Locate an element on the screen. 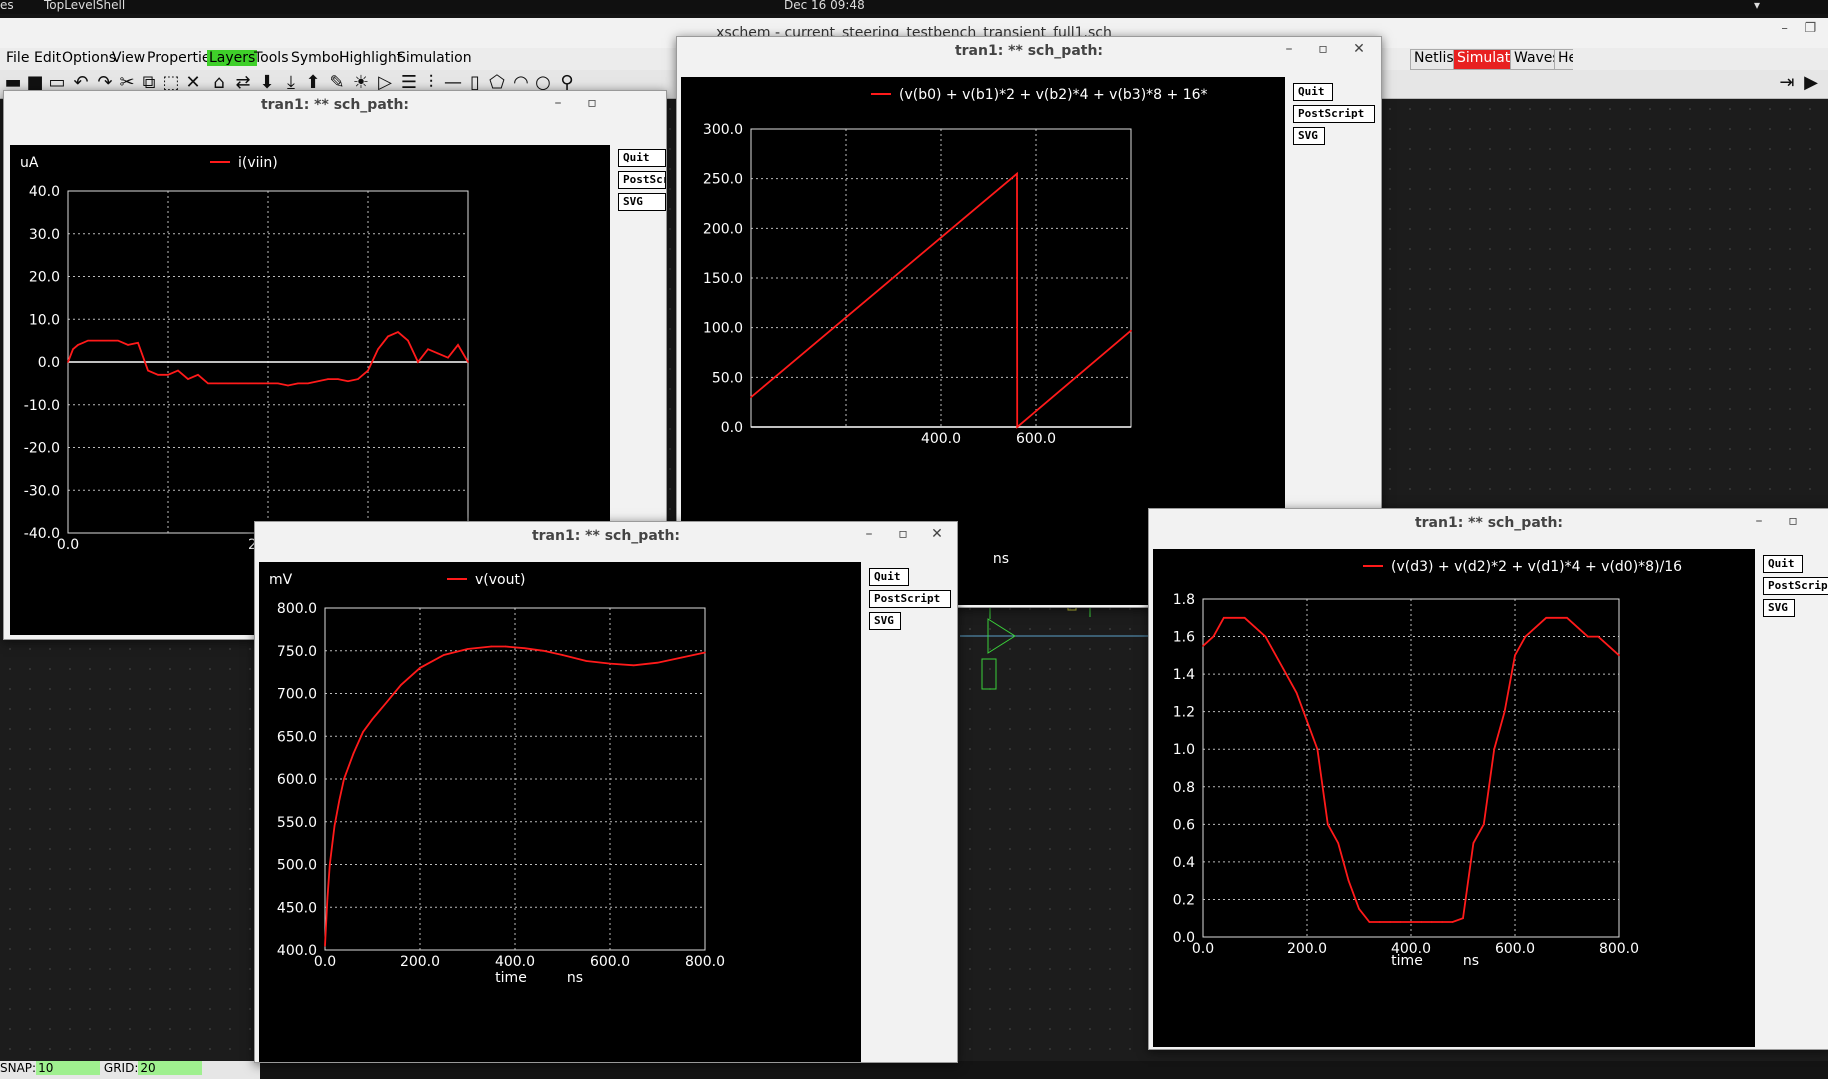  menu-symbol: Symbol is located at coordinates (317, 58).